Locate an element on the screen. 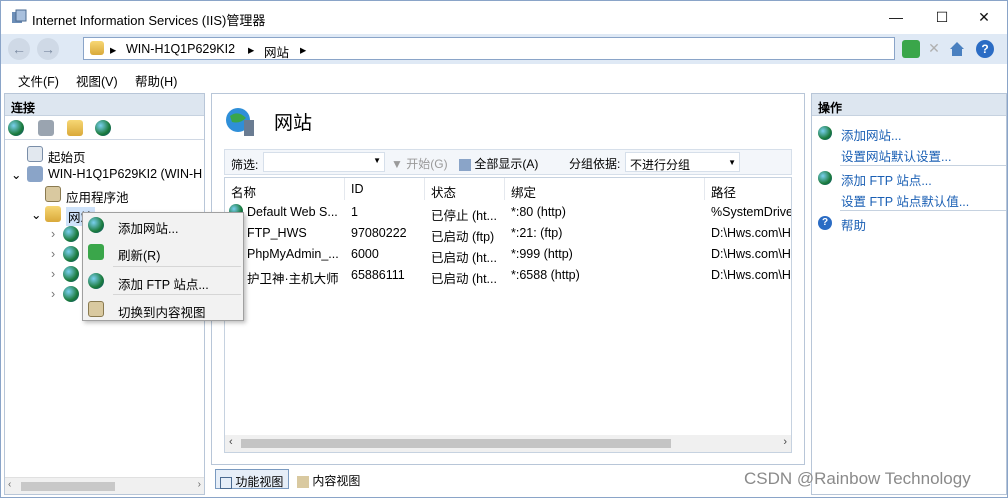  group-by-select: 不进行分组 ▼ is located at coordinates (682, 162).